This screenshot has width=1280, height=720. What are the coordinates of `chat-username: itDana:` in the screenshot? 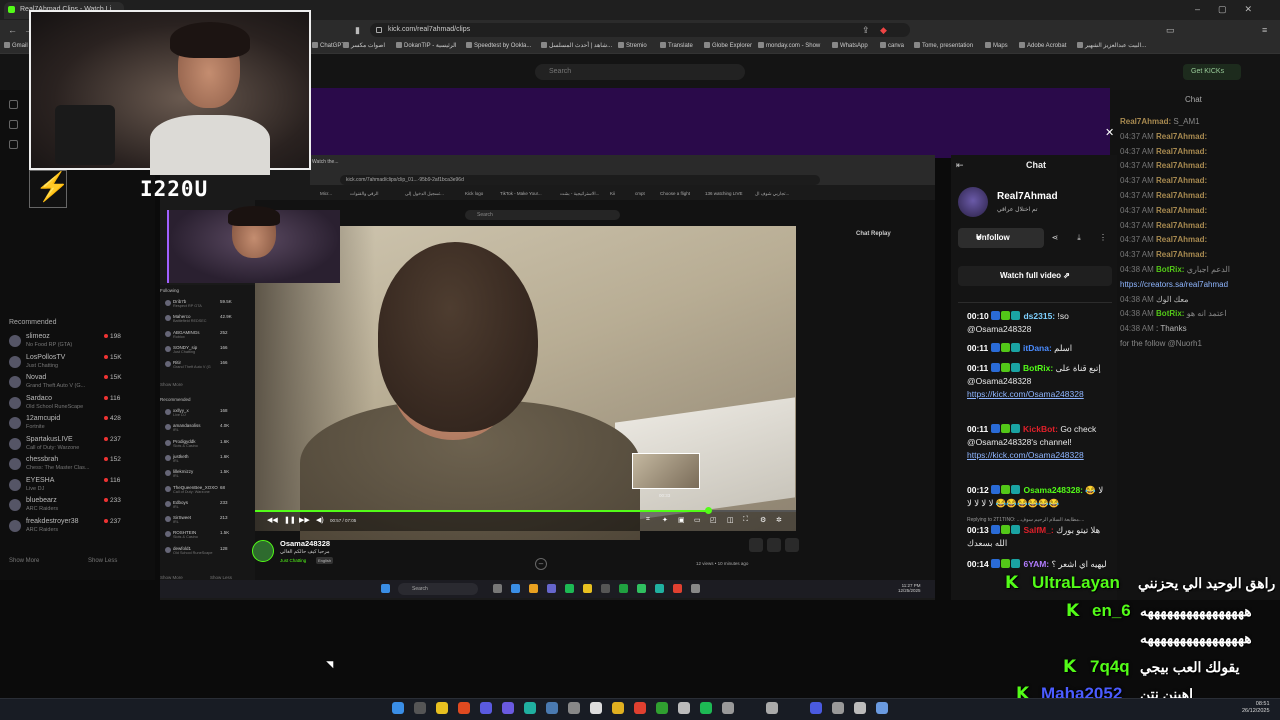 It's located at (1038, 348).